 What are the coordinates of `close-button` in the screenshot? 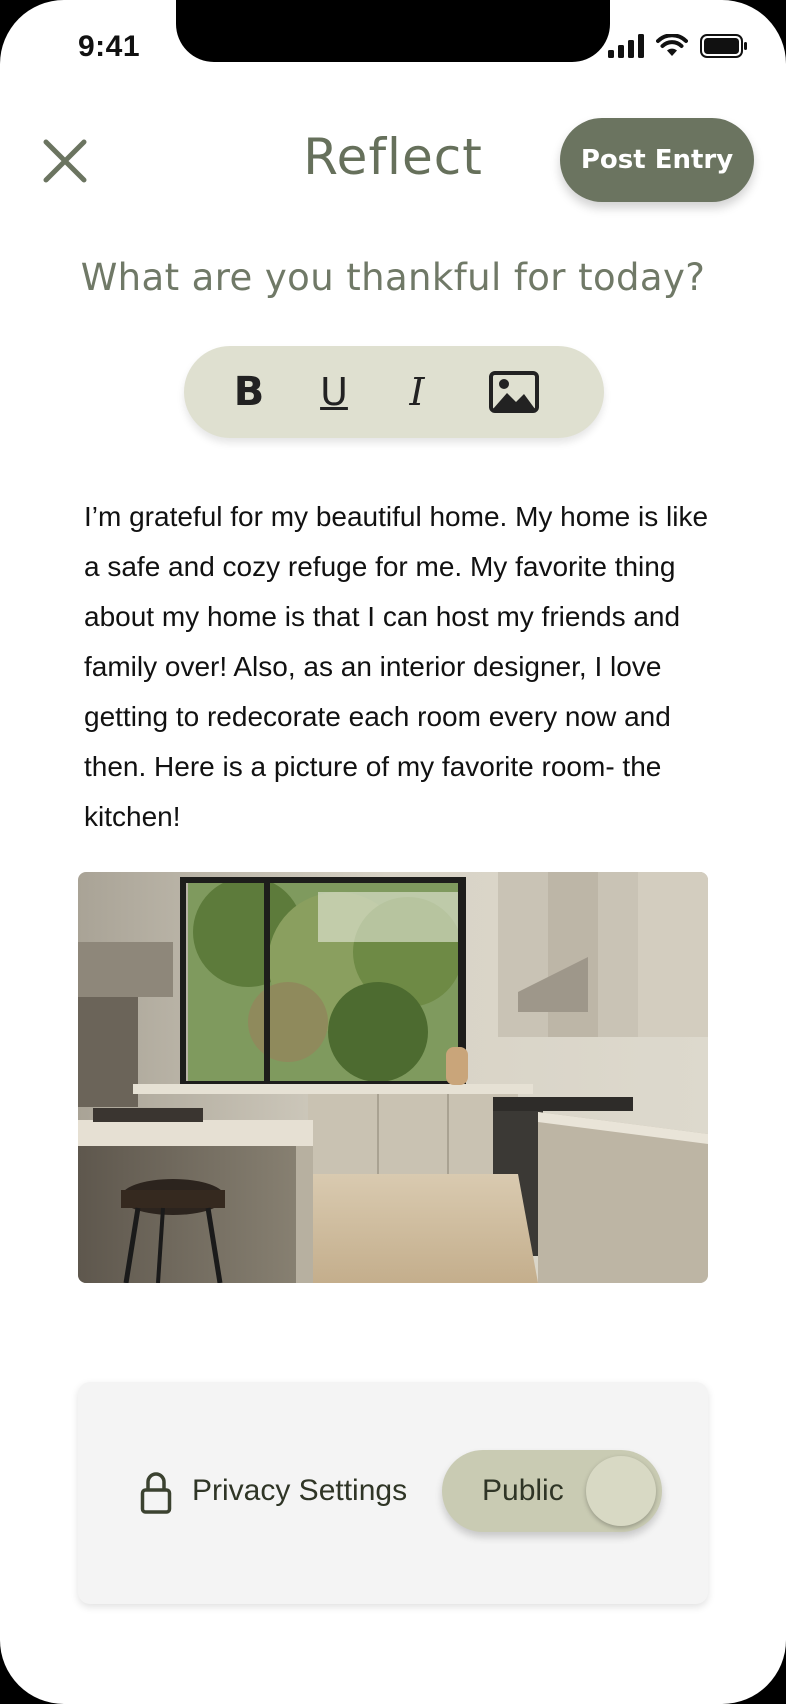 It's located at (65, 161).